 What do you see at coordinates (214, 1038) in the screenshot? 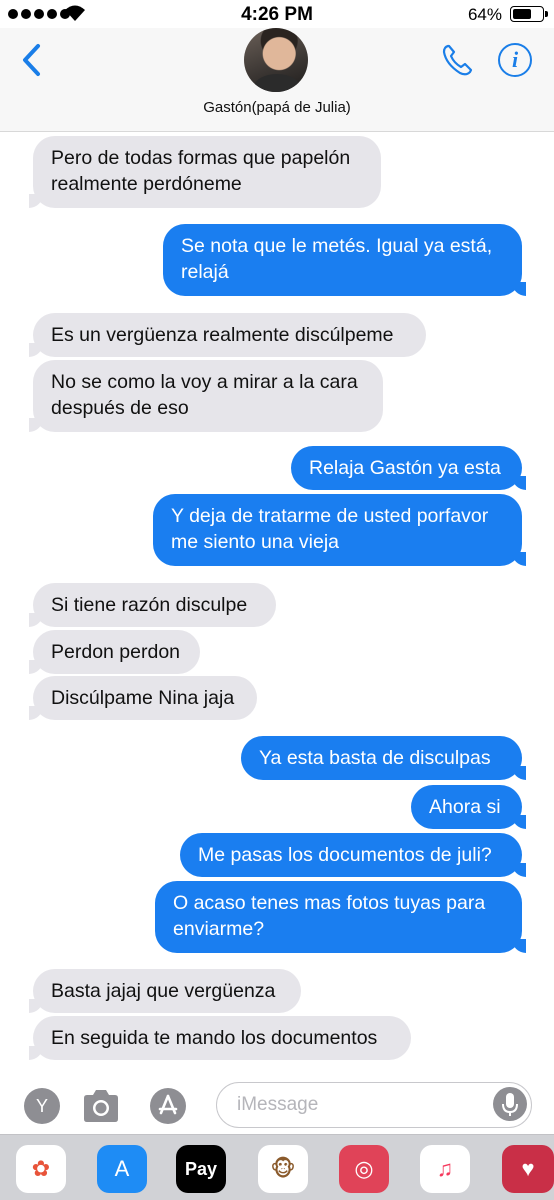
I see `message-text-line: En seguida te mando los documentos` at bounding box center [214, 1038].